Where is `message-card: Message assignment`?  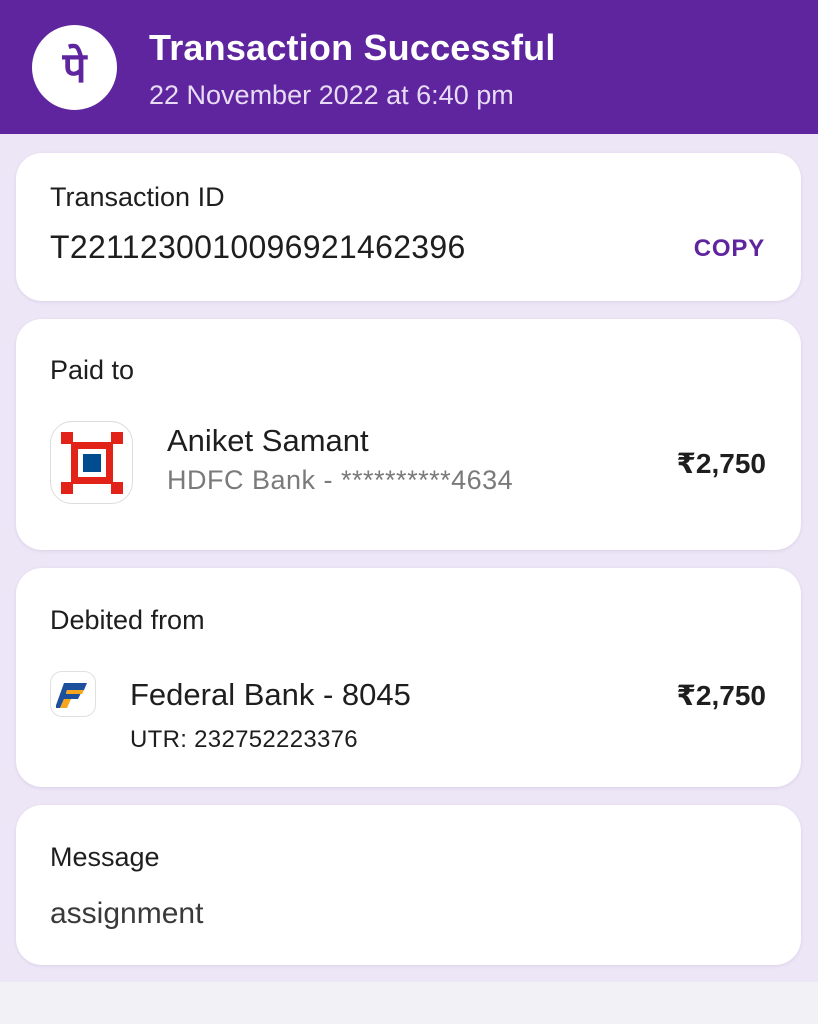 message-card: Message assignment is located at coordinates (408, 885).